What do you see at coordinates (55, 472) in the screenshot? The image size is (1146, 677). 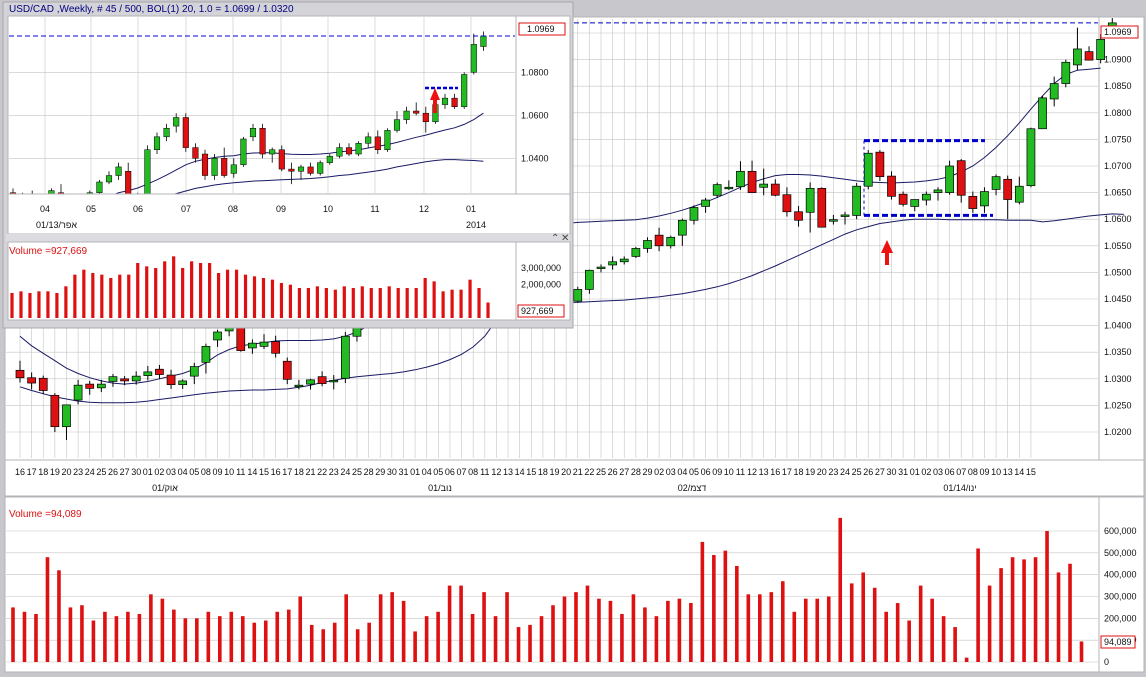 I see `main-x-tick: 19` at bounding box center [55, 472].